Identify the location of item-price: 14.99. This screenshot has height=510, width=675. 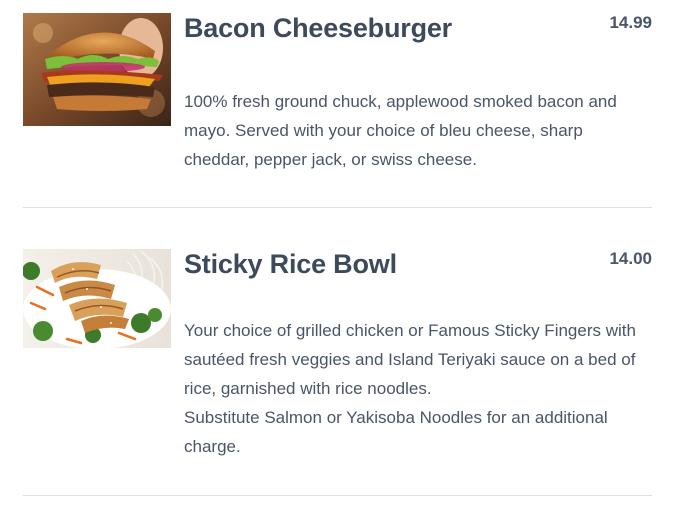
(630, 22).